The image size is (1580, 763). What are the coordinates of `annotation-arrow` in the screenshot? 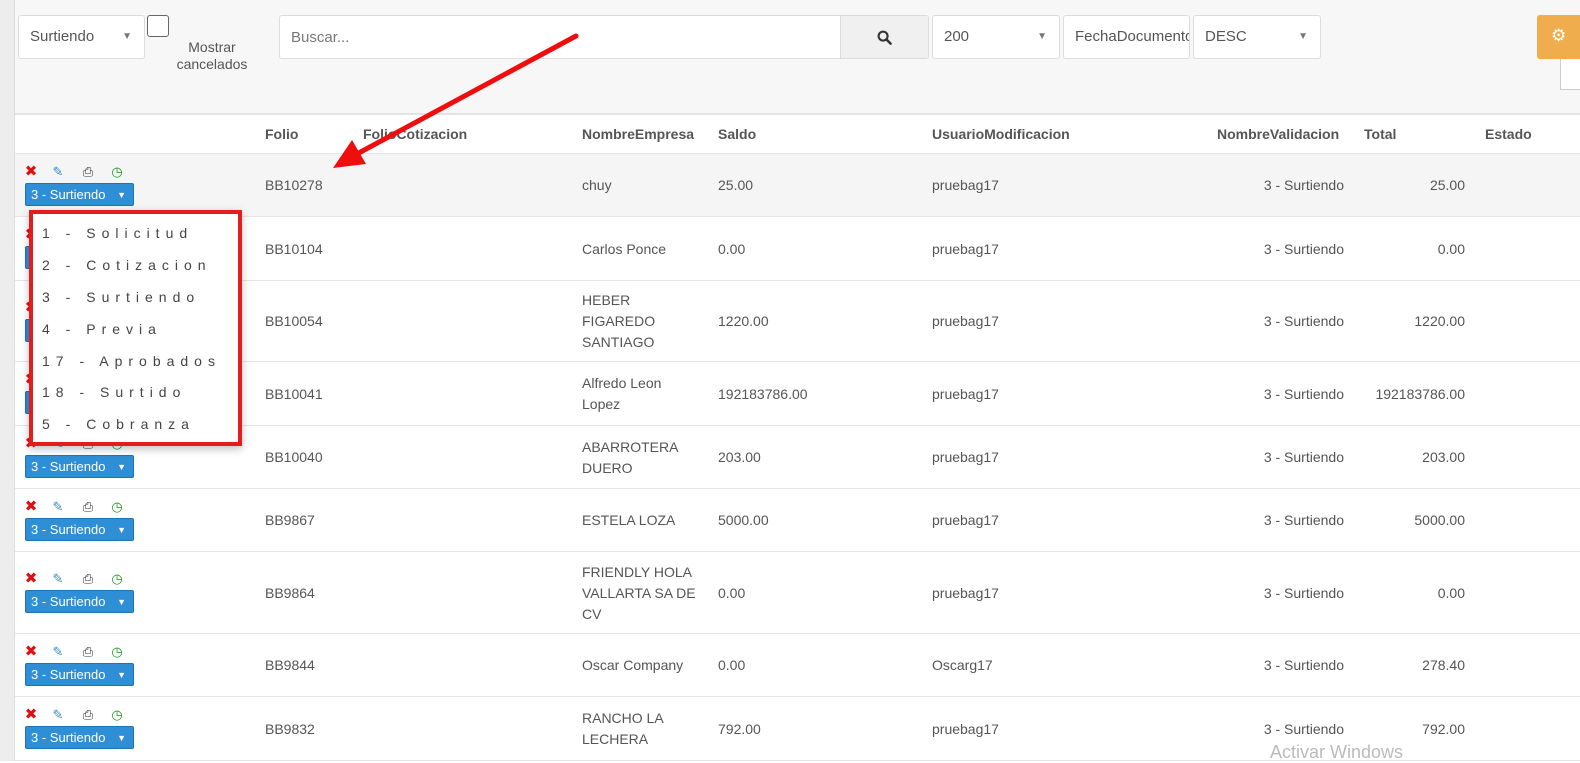 It's located at (456, 100).